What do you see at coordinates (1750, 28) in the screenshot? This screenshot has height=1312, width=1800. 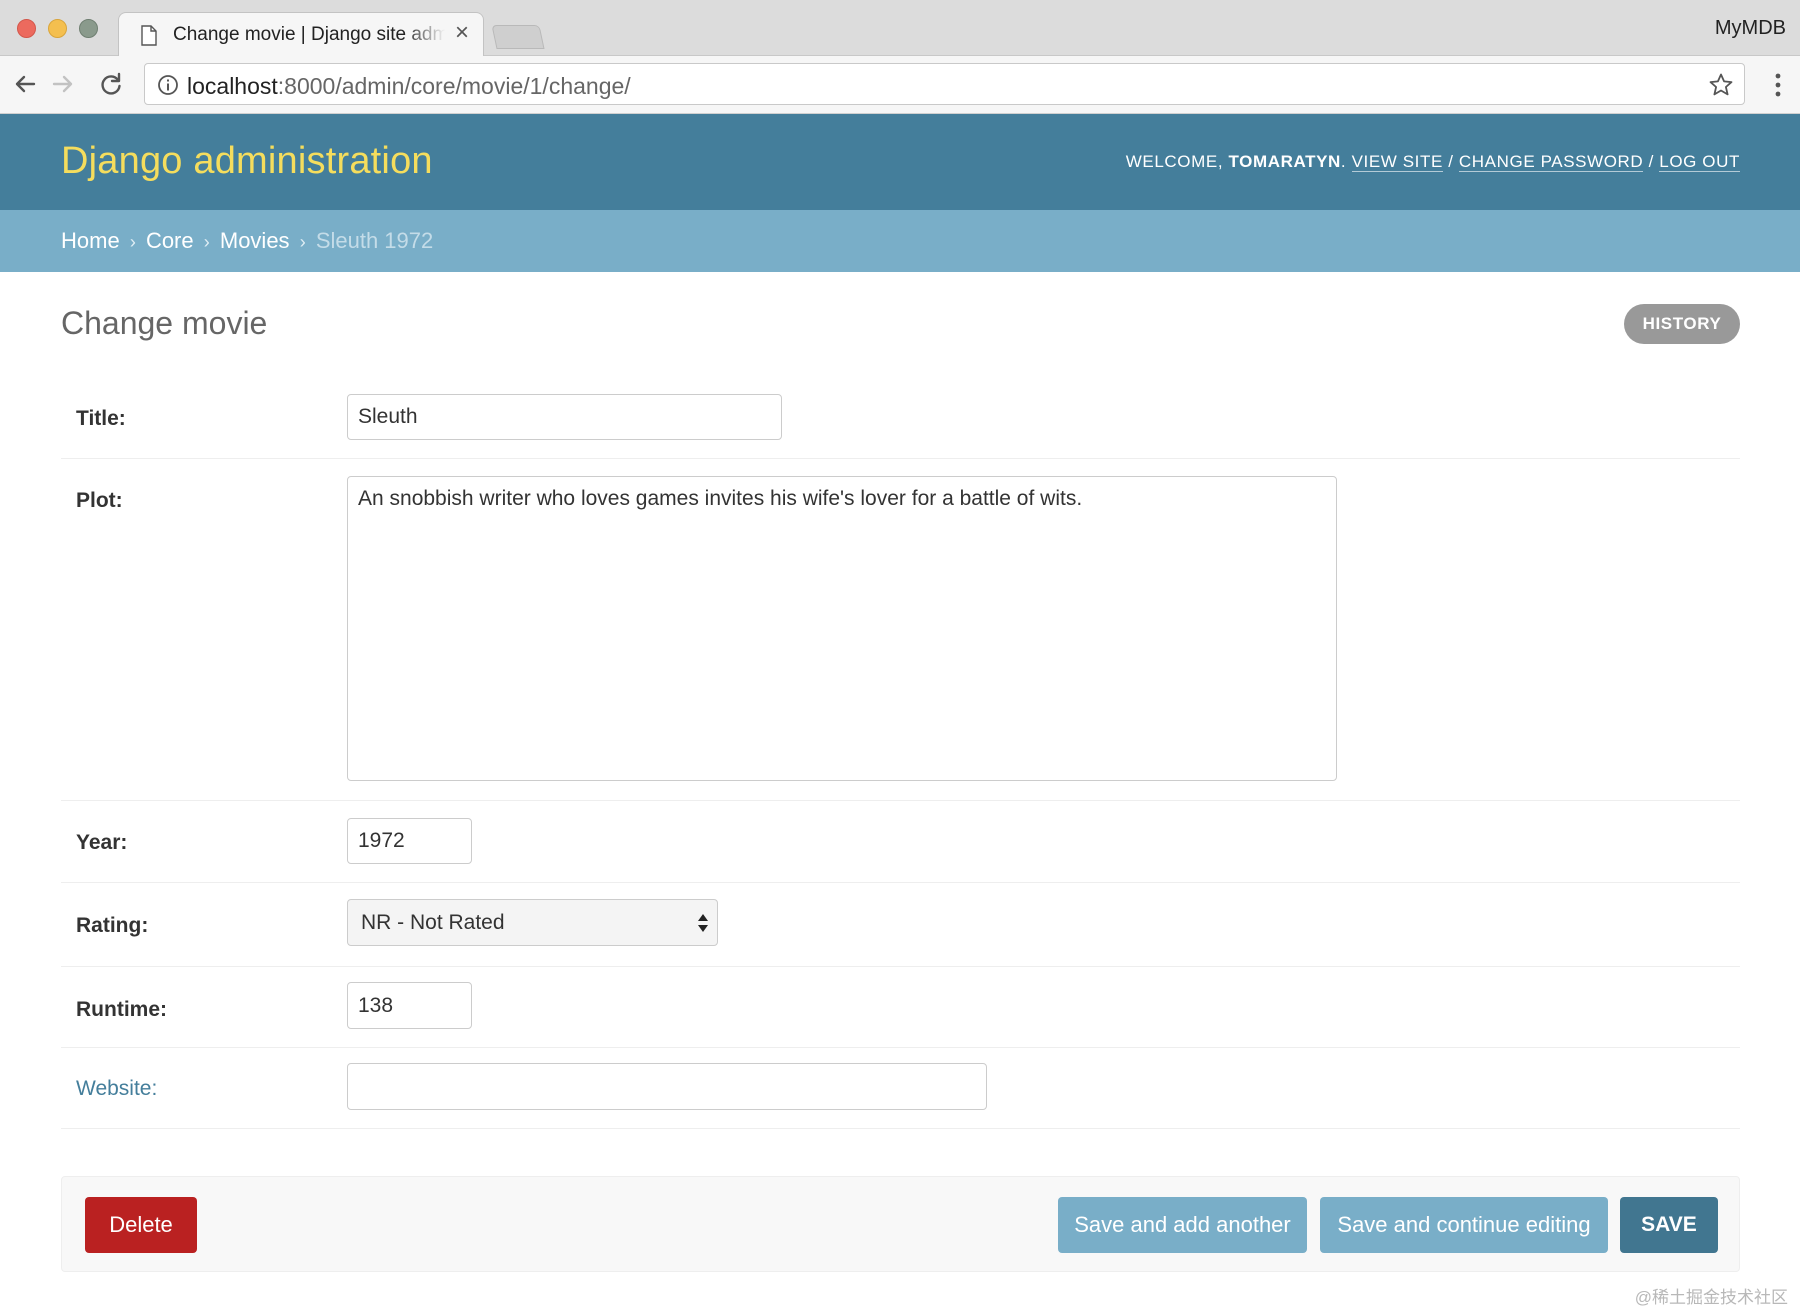 I see `profile-name: MyMDB` at bounding box center [1750, 28].